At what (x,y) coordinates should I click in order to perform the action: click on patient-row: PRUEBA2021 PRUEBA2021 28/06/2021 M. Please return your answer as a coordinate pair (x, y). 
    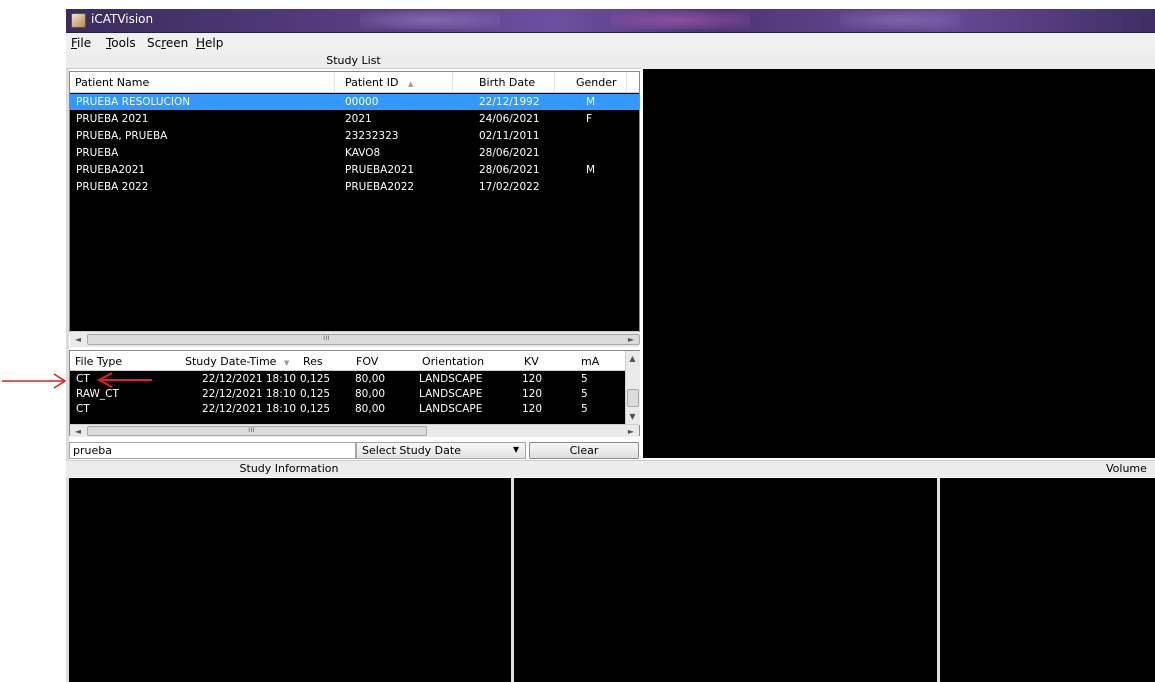
    Looking at the image, I should click on (354, 170).